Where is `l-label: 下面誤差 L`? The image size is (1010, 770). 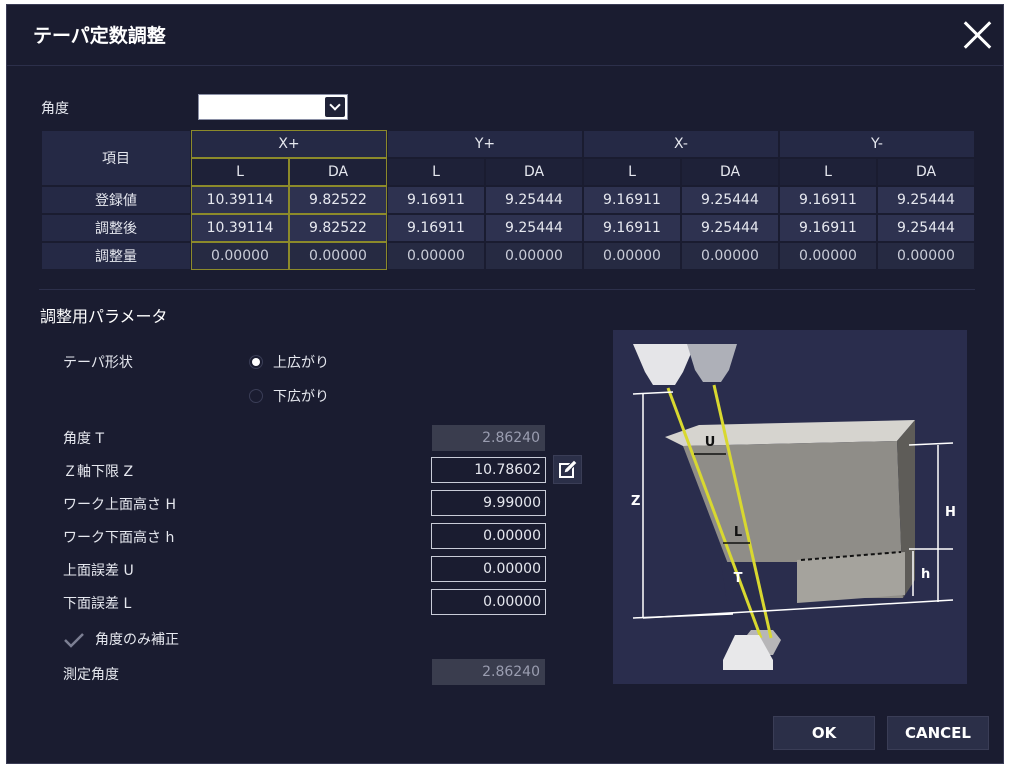 l-label: 下面誤差 L is located at coordinates (97, 604).